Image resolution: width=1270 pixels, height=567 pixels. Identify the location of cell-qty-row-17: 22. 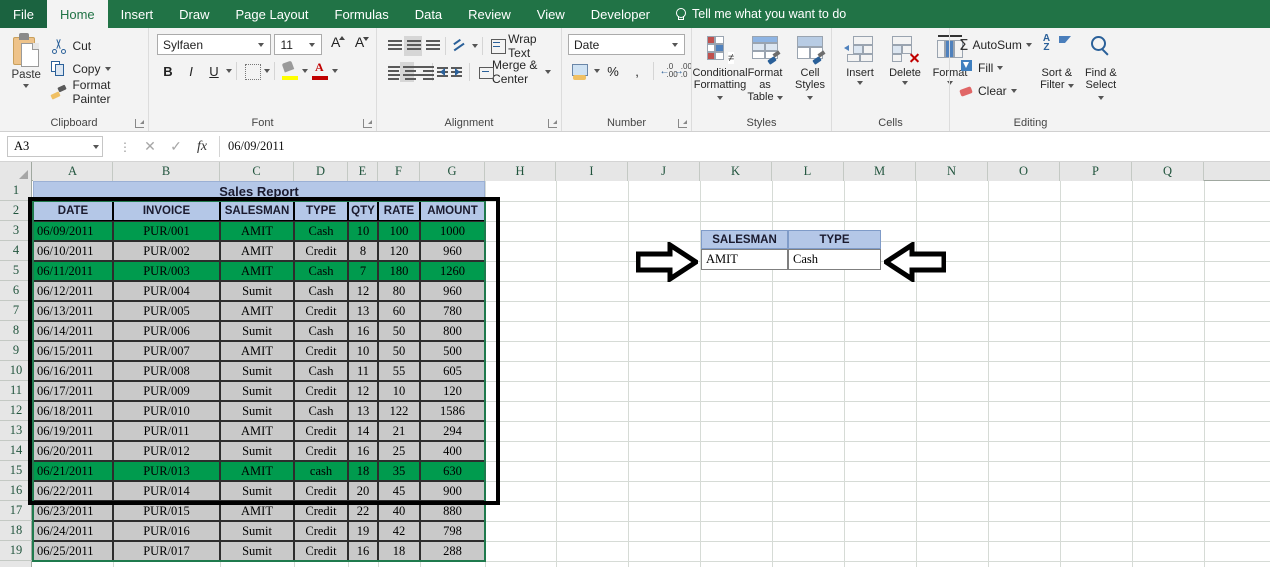
(363, 511).